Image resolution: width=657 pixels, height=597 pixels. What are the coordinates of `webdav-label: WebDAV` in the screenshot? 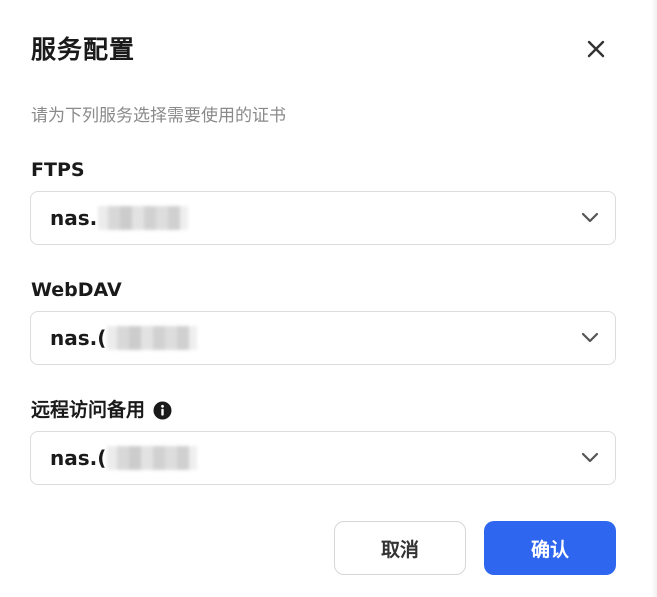 It's located at (76, 290).